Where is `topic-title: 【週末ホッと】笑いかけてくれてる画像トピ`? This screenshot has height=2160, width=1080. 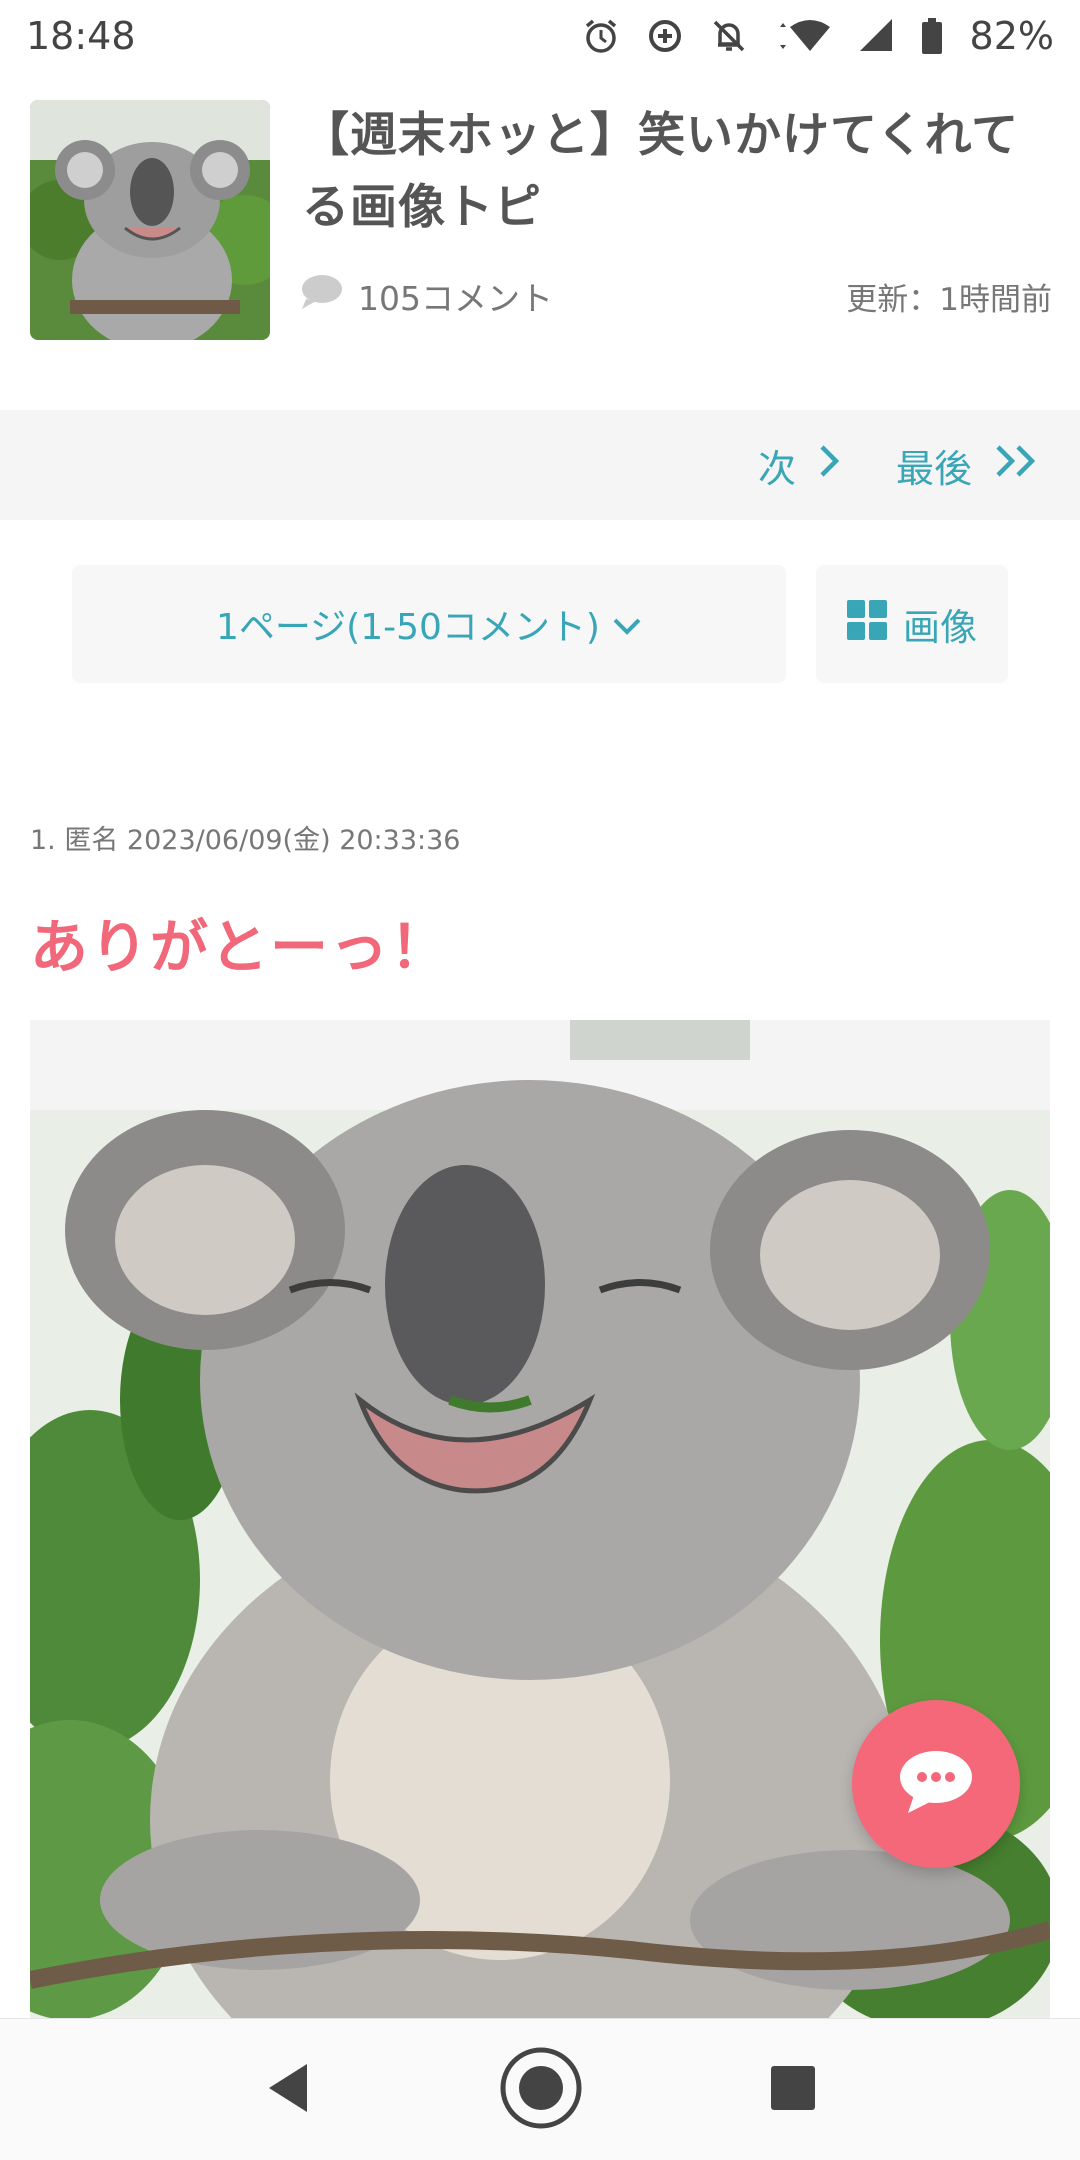 topic-title: 【週末ホッと】笑いかけてくれてる画像トピ is located at coordinates (682, 172).